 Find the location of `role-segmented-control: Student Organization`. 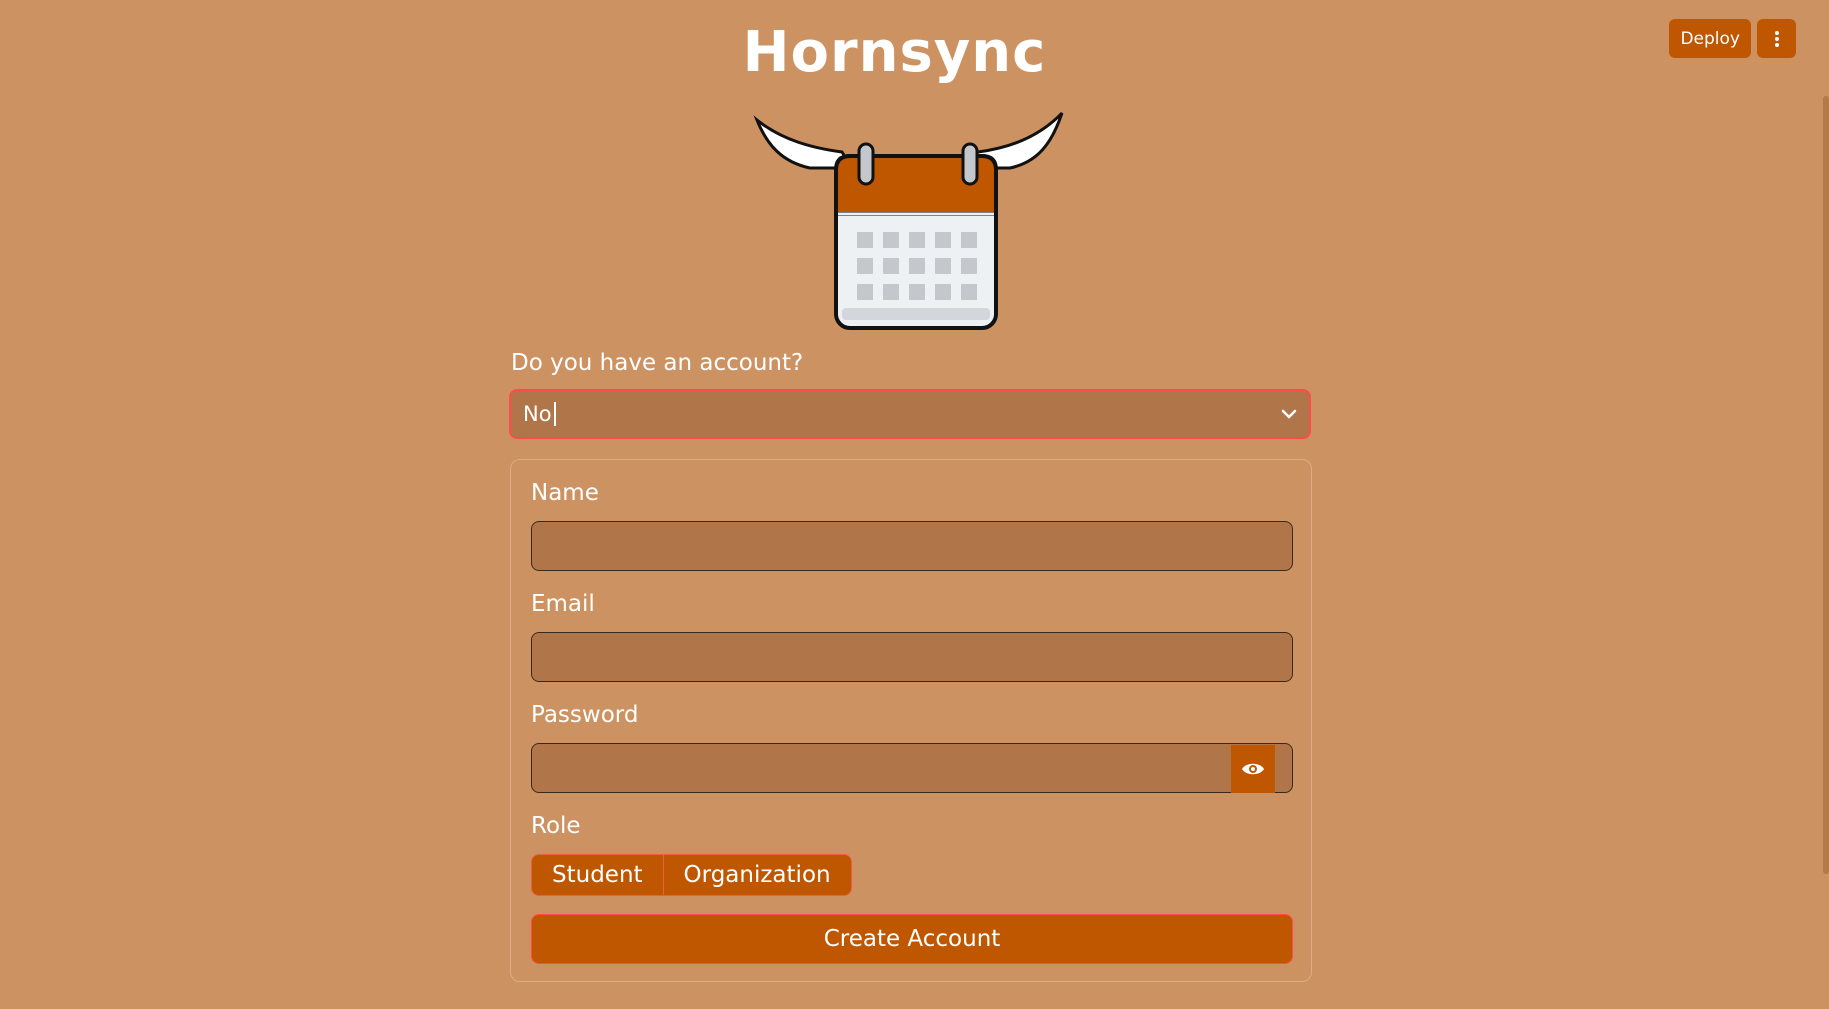

role-segmented-control: Student Organization is located at coordinates (691, 875).